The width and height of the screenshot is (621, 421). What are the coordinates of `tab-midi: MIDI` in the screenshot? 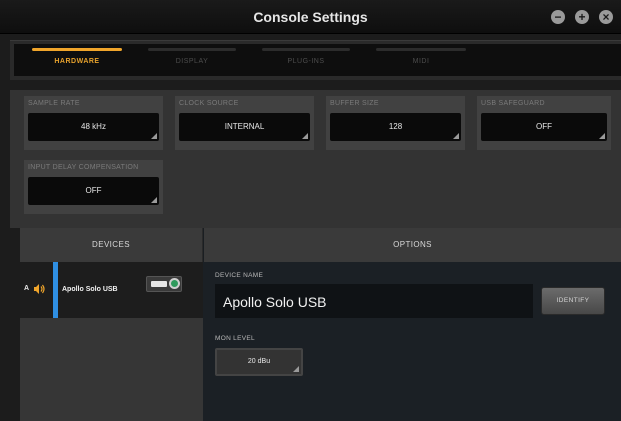 It's located at (421, 60).